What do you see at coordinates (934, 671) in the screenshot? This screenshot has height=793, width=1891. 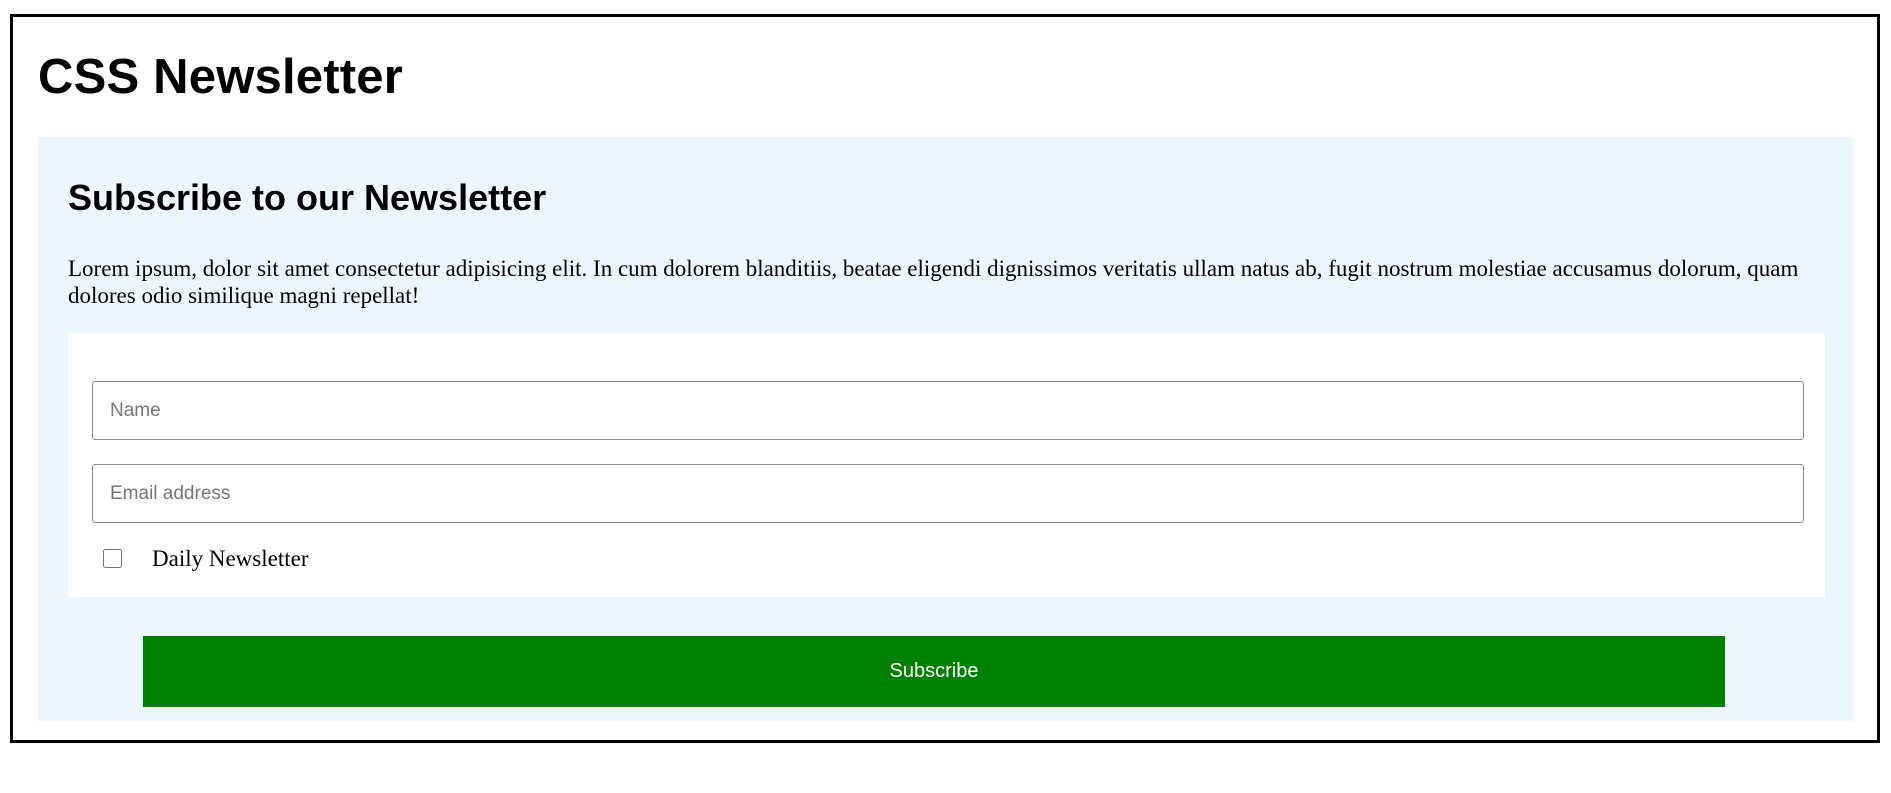 I see `subscribe-button: Subscribe` at bounding box center [934, 671].